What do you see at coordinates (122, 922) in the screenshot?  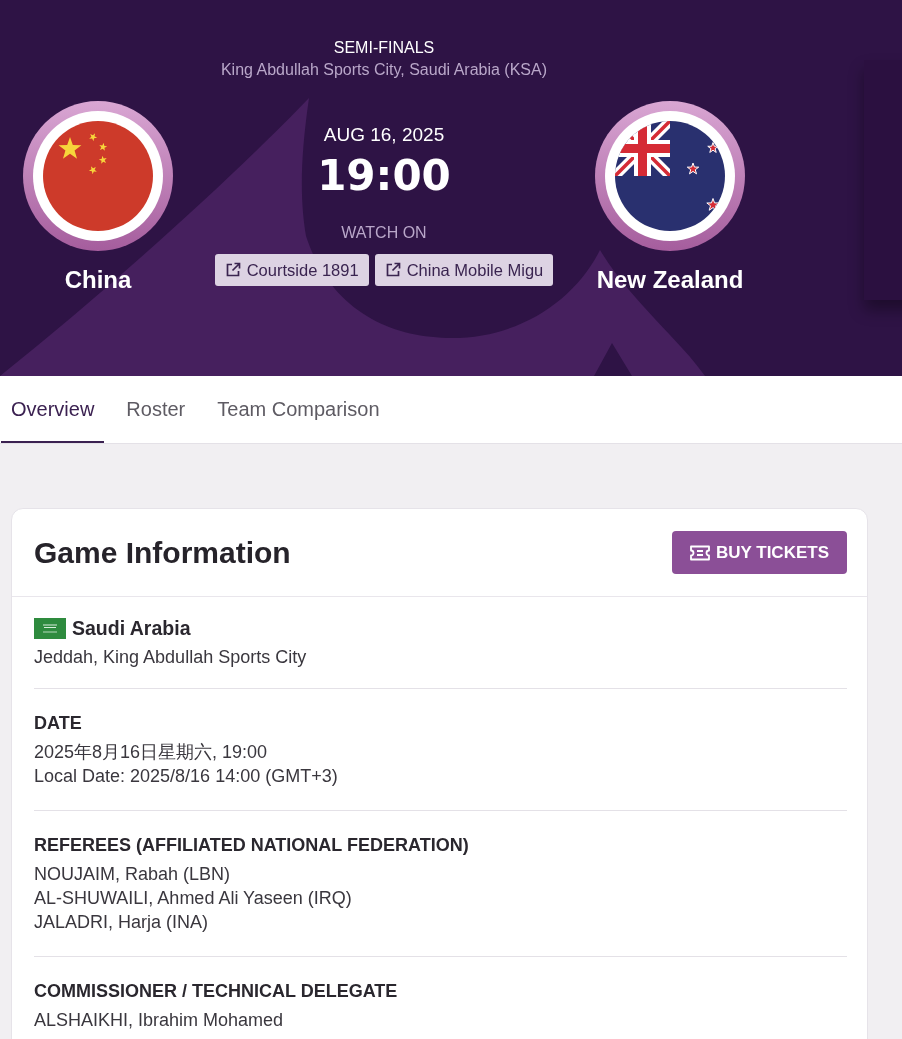 I see `info-line: JALADRI, Harja (INA)` at bounding box center [122, 922].